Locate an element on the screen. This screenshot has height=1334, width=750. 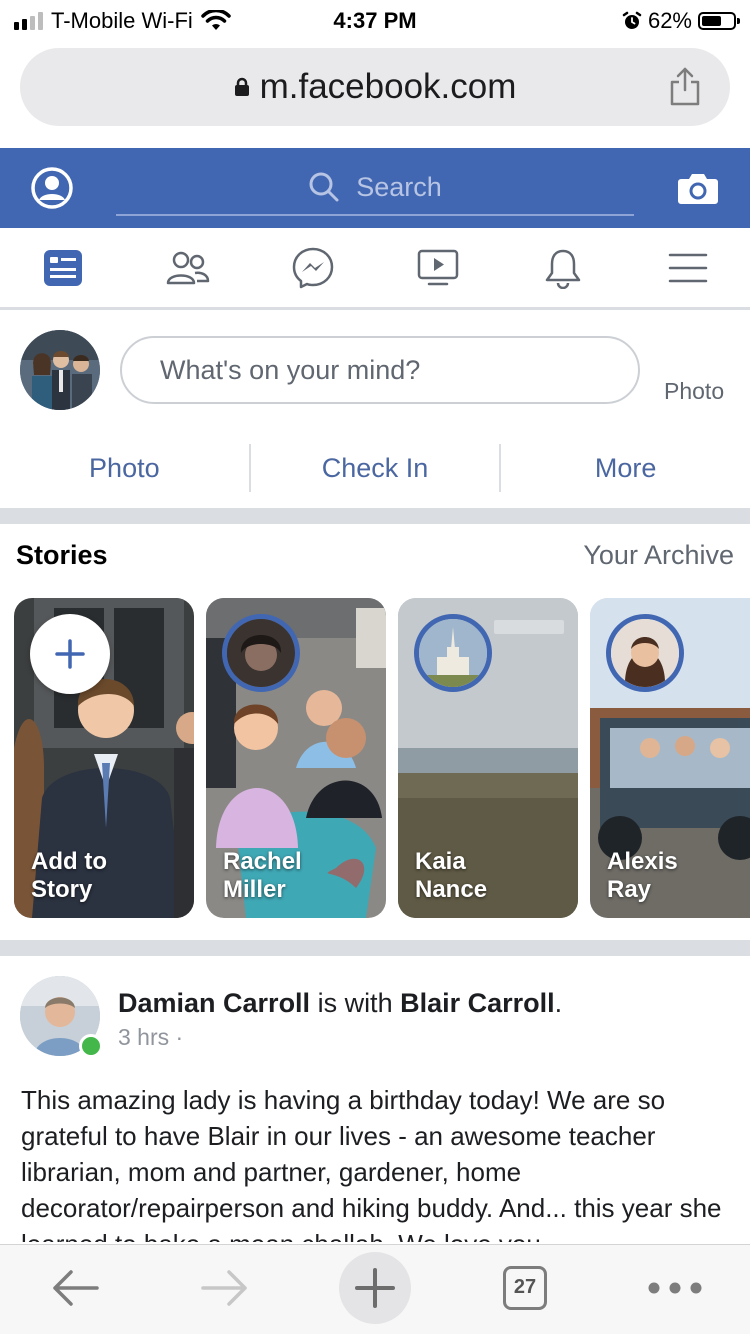
tab-messenger is located at coordinates (313, 268).